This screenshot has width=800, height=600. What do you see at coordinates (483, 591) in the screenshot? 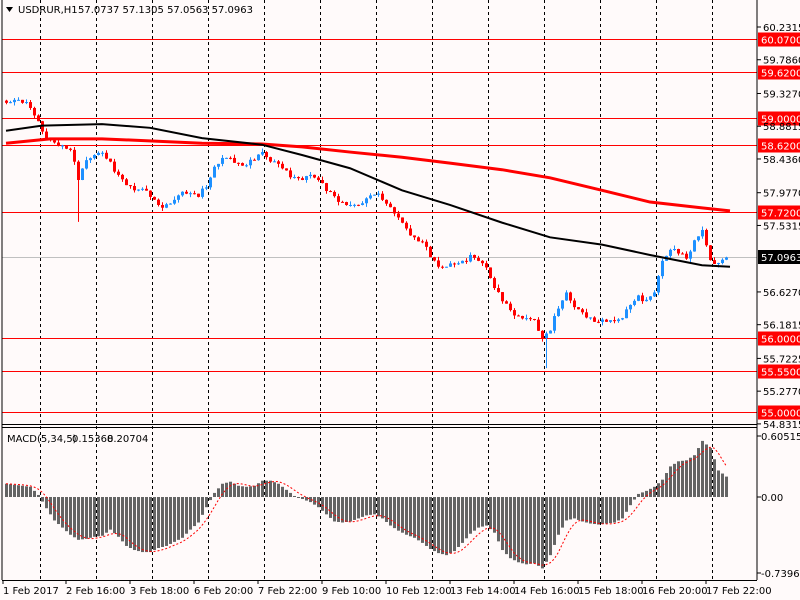
I see `time-label: 13 Feb 14:00` at bounding box center [483, 591].